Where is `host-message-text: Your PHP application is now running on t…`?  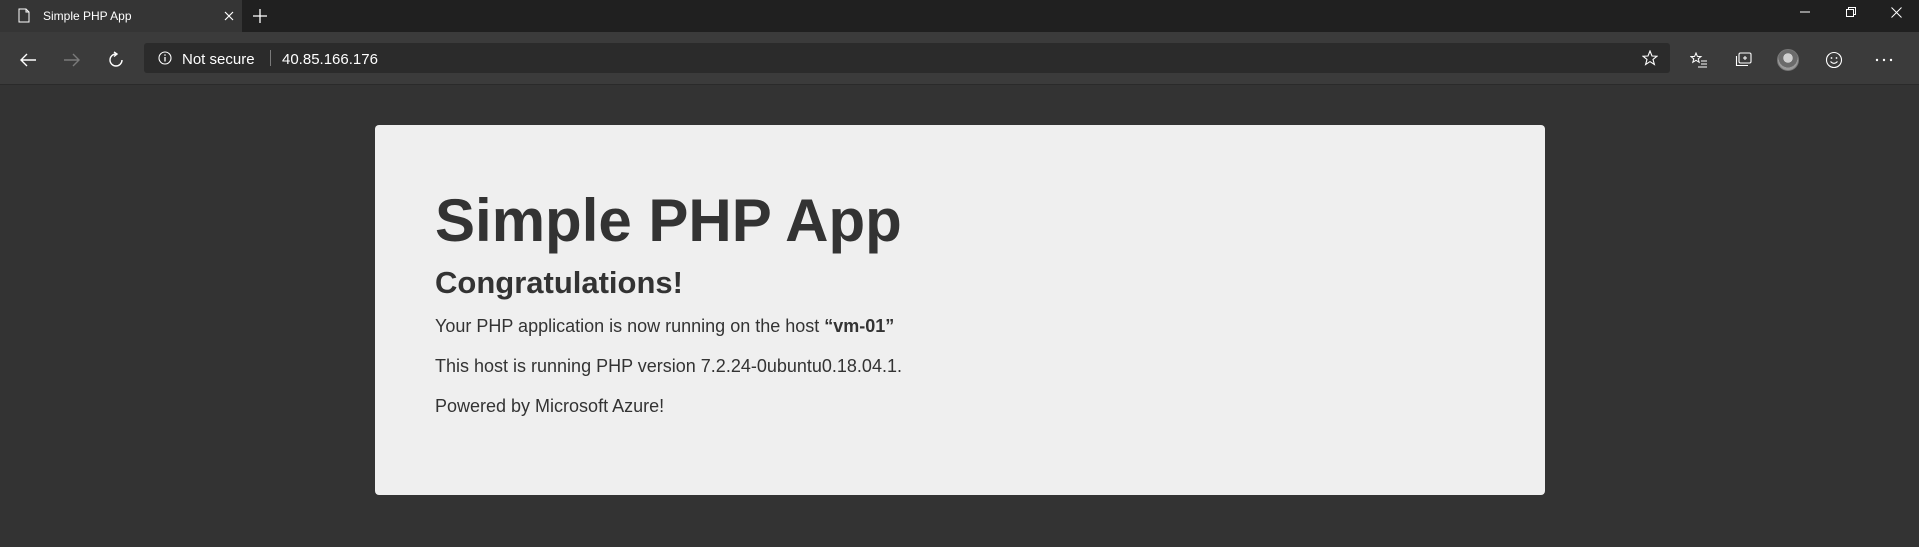 host-message-text: Your PHP application is now running on t… is located at coordinates (630, 326).